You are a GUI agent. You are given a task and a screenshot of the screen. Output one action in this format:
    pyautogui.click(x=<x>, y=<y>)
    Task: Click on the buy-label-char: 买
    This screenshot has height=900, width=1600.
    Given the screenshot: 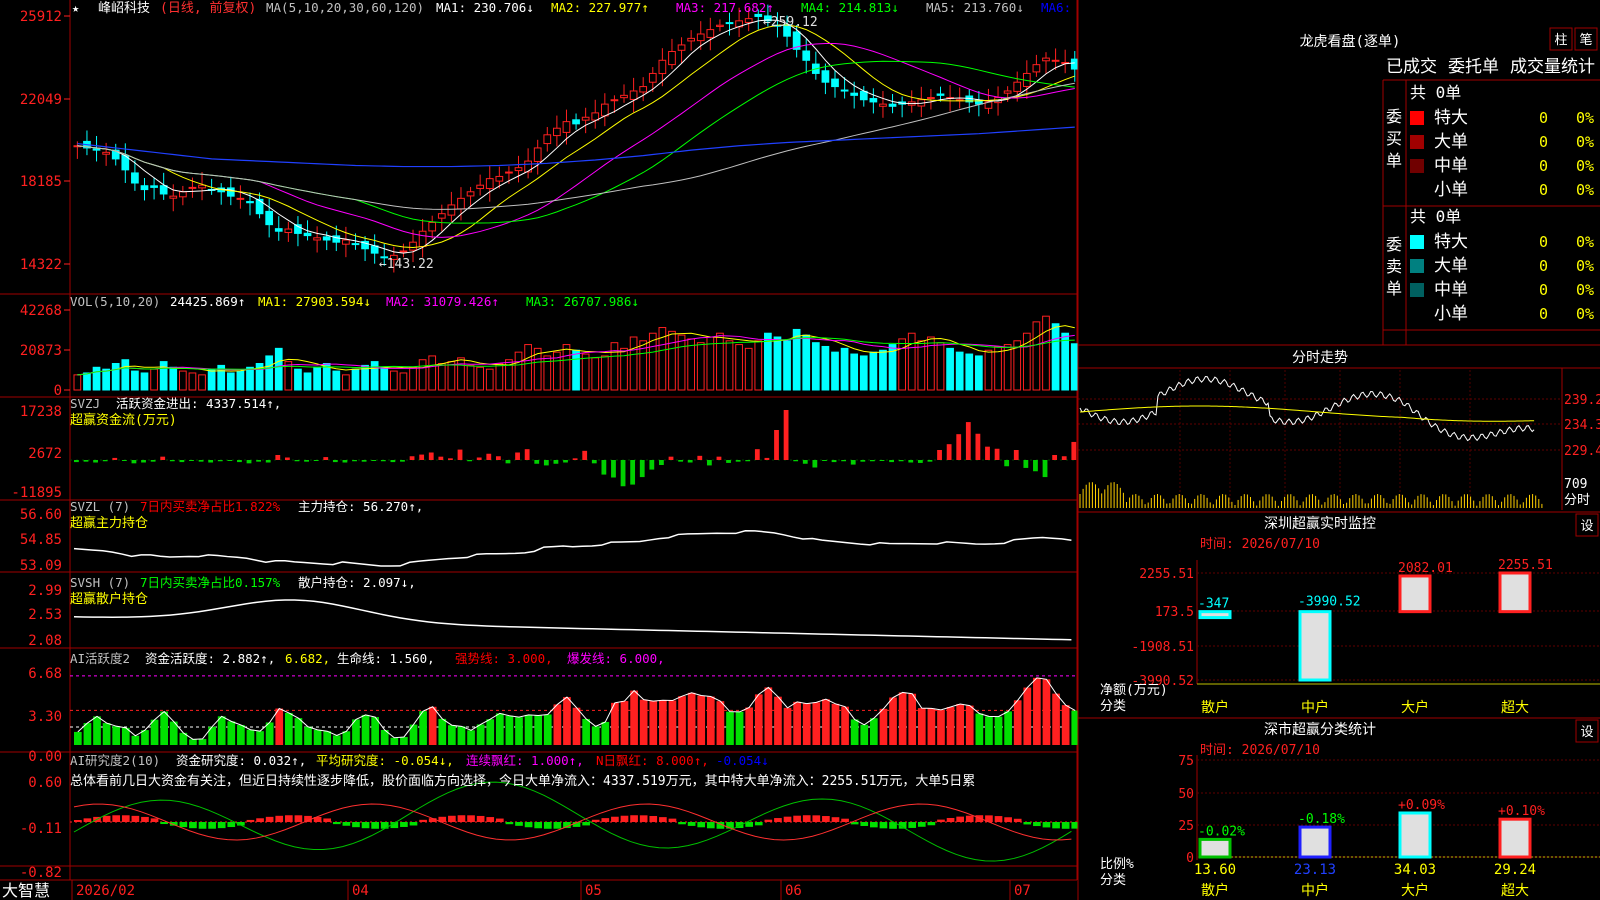 What is the action you would take?
    pyautogui.click(x=1394, y=138)
    